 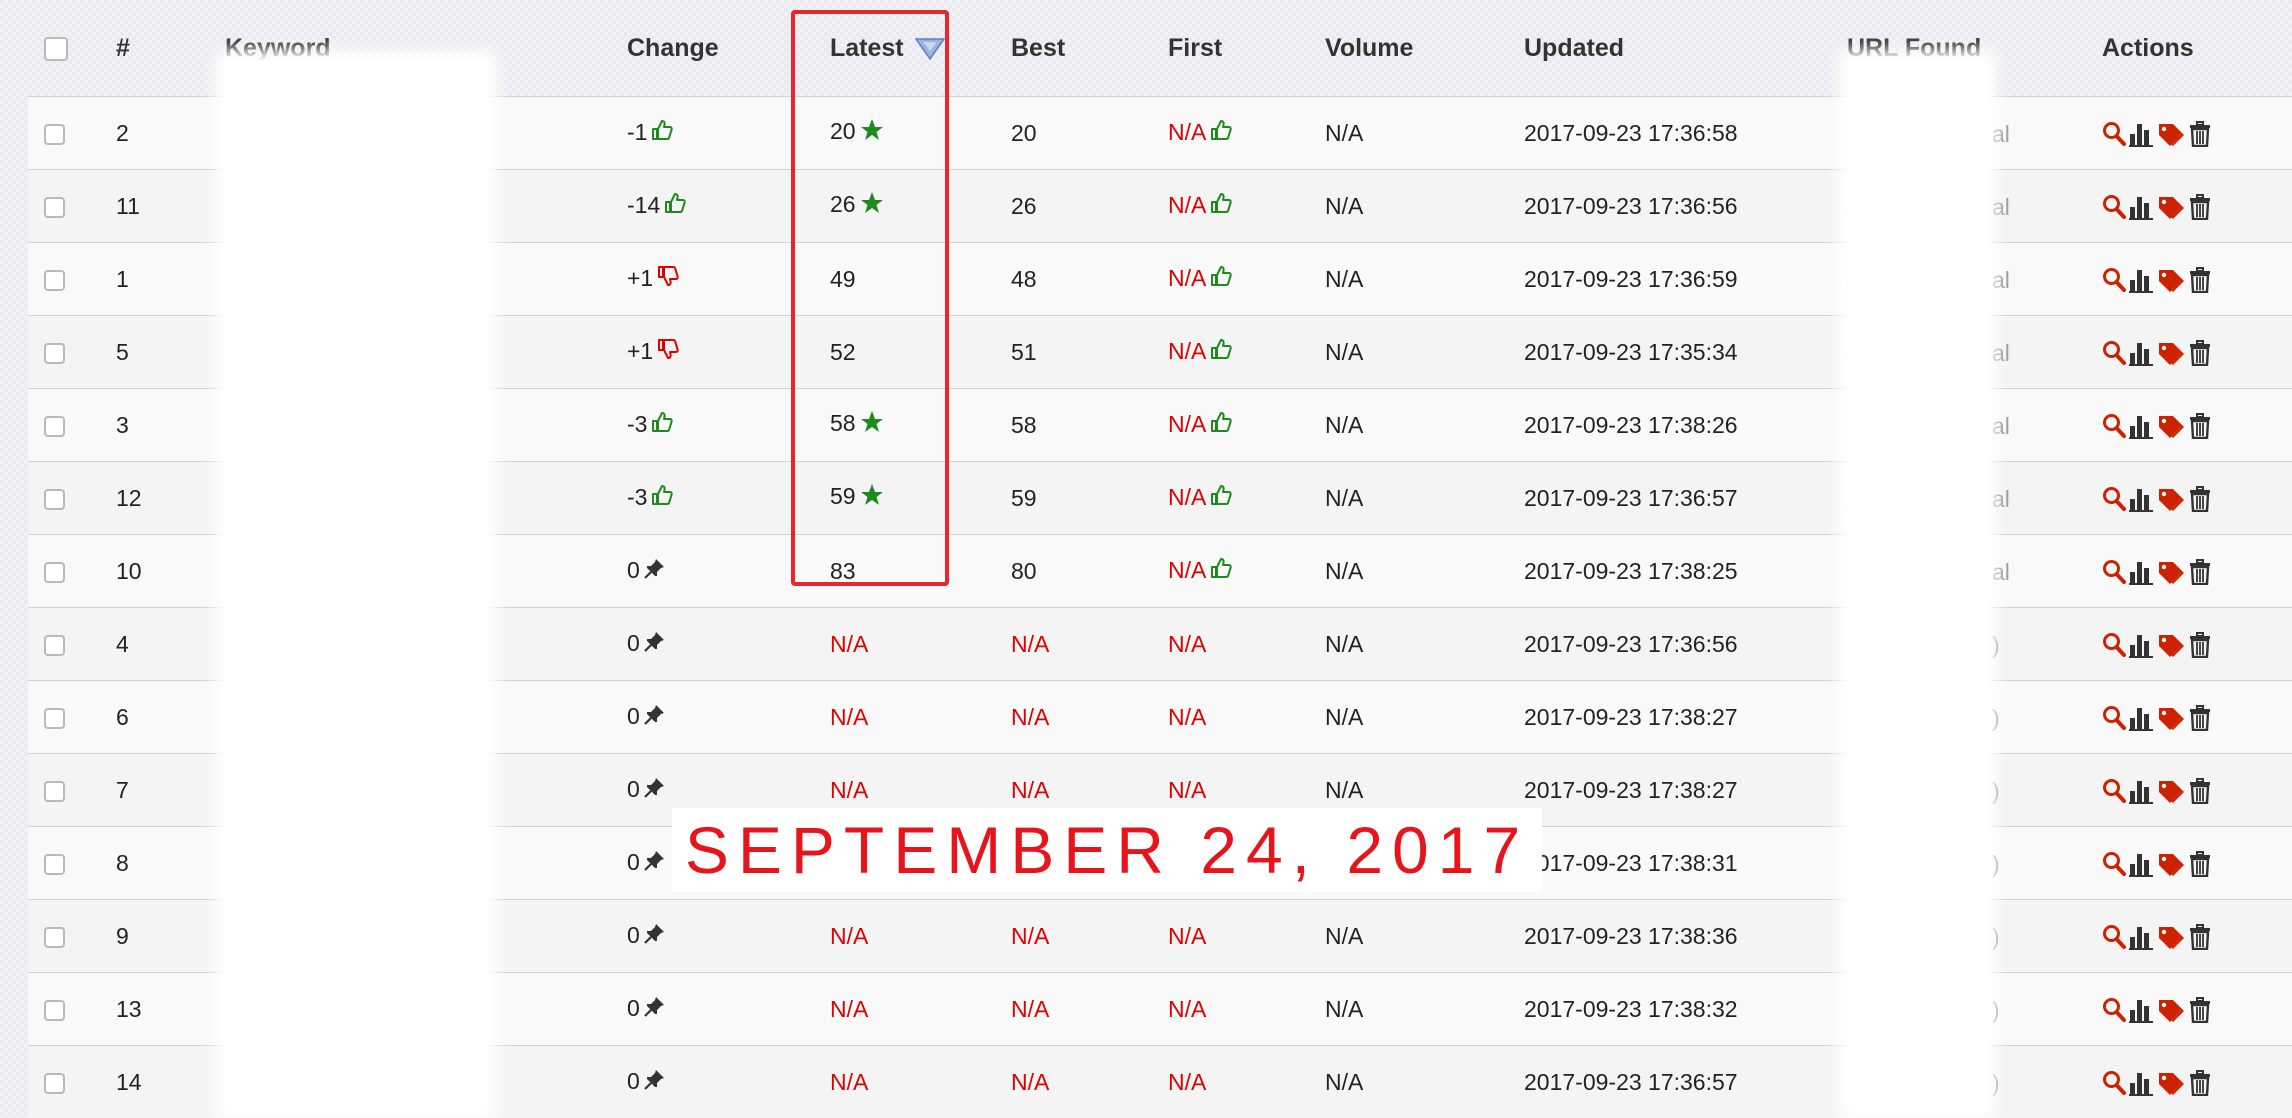 What do you see at coordinates (1089, 571) in the screenshot?
I see `cell-best: 80` at bounding box center [1089, 571].